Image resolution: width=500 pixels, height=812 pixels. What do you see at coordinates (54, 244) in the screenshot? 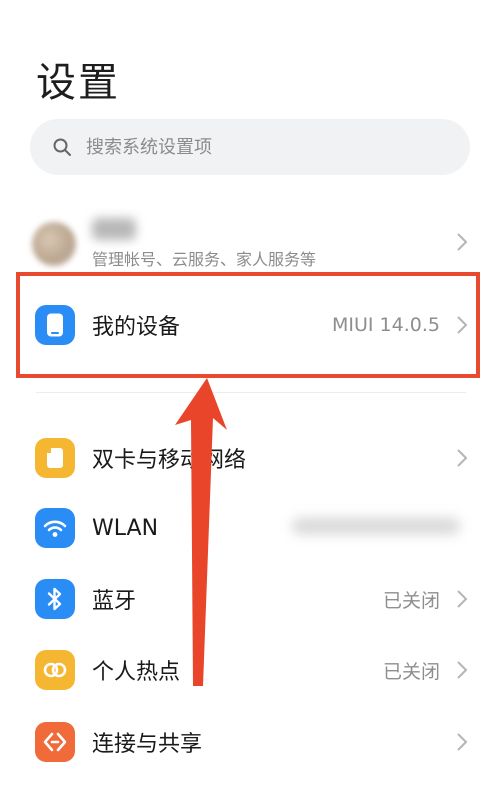
I see `avatar` at bounding box center [54, 244].